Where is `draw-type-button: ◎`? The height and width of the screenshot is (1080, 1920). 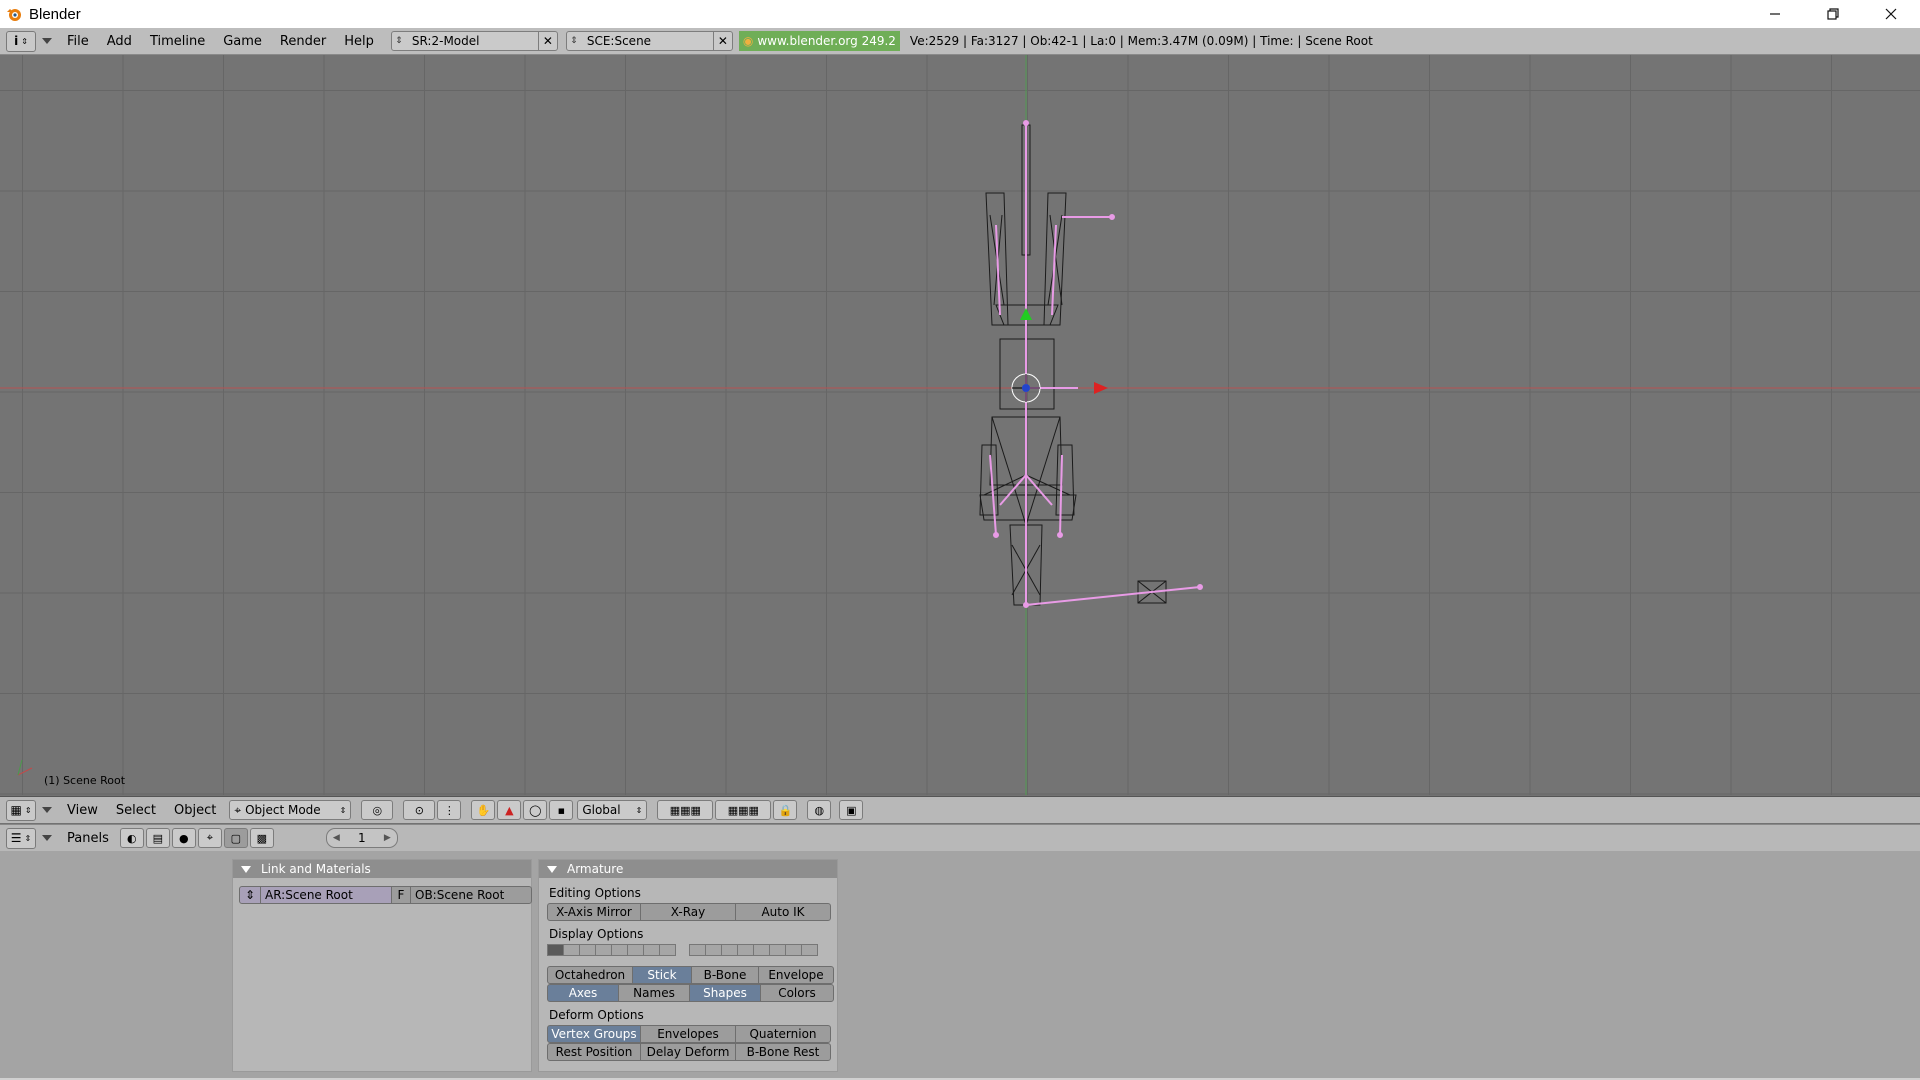 draw-type-button: ◎ is located at coordinates (377, 810).